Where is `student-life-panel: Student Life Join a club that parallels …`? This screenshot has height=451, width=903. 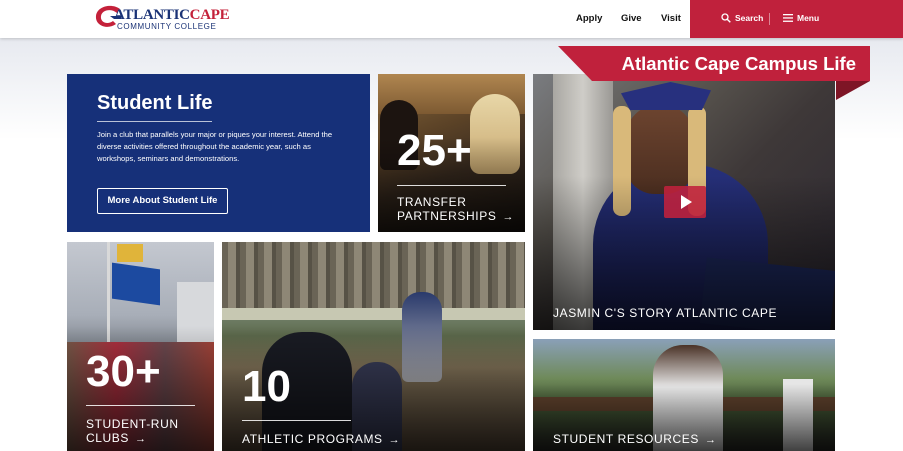
student-life-panel: Student Life Join a club that parallels … is located at coordinates (218, 153).